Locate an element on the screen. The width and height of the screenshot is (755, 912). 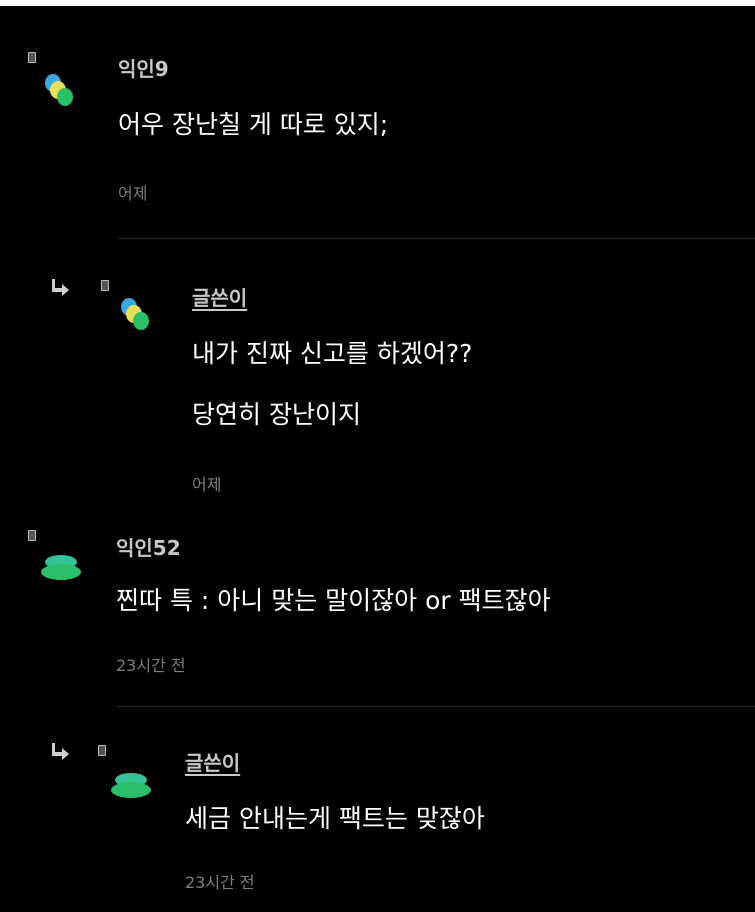
comment-text: 당연히 장난이지 is located at coordinates (276, 414).